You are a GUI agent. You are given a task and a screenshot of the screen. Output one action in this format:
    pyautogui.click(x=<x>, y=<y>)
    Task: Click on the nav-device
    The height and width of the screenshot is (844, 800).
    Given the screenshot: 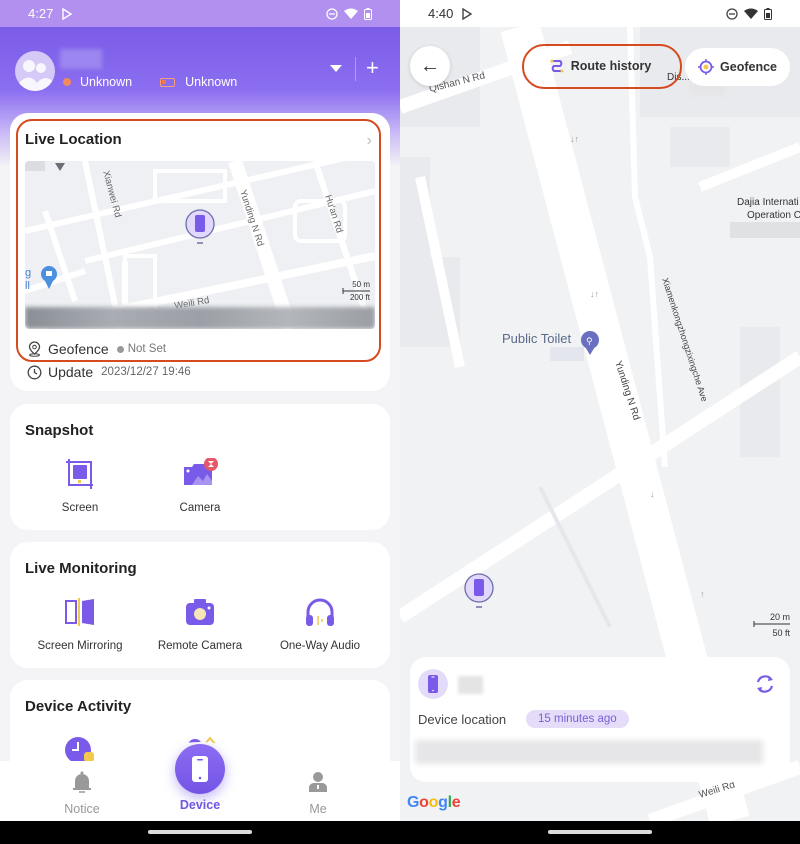 What is the action you would take?
    pyautogui.click(x=200, y=769)
    